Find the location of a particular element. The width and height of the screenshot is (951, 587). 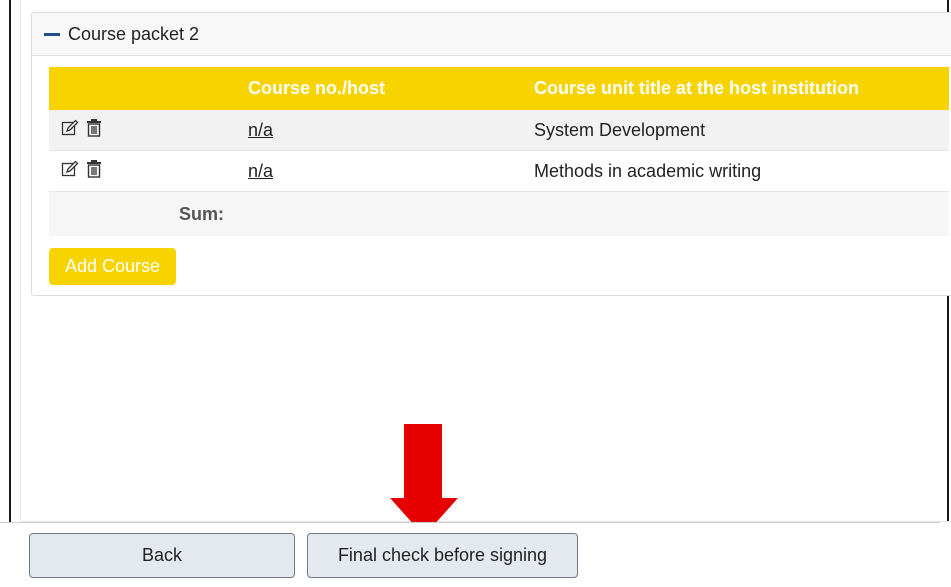

packet-title: Course packet 2 is located at coordinates (134, 33).